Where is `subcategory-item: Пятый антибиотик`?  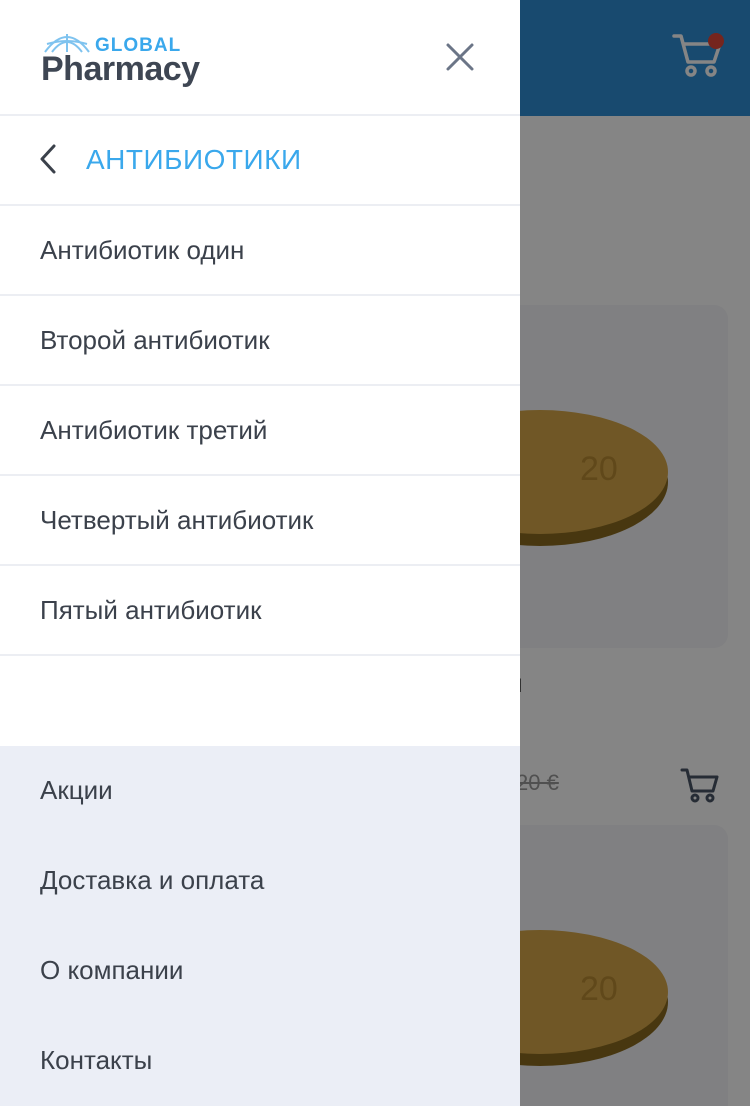 subcategory-item: Пятый антибиотик is located at coordinates (260, 611).